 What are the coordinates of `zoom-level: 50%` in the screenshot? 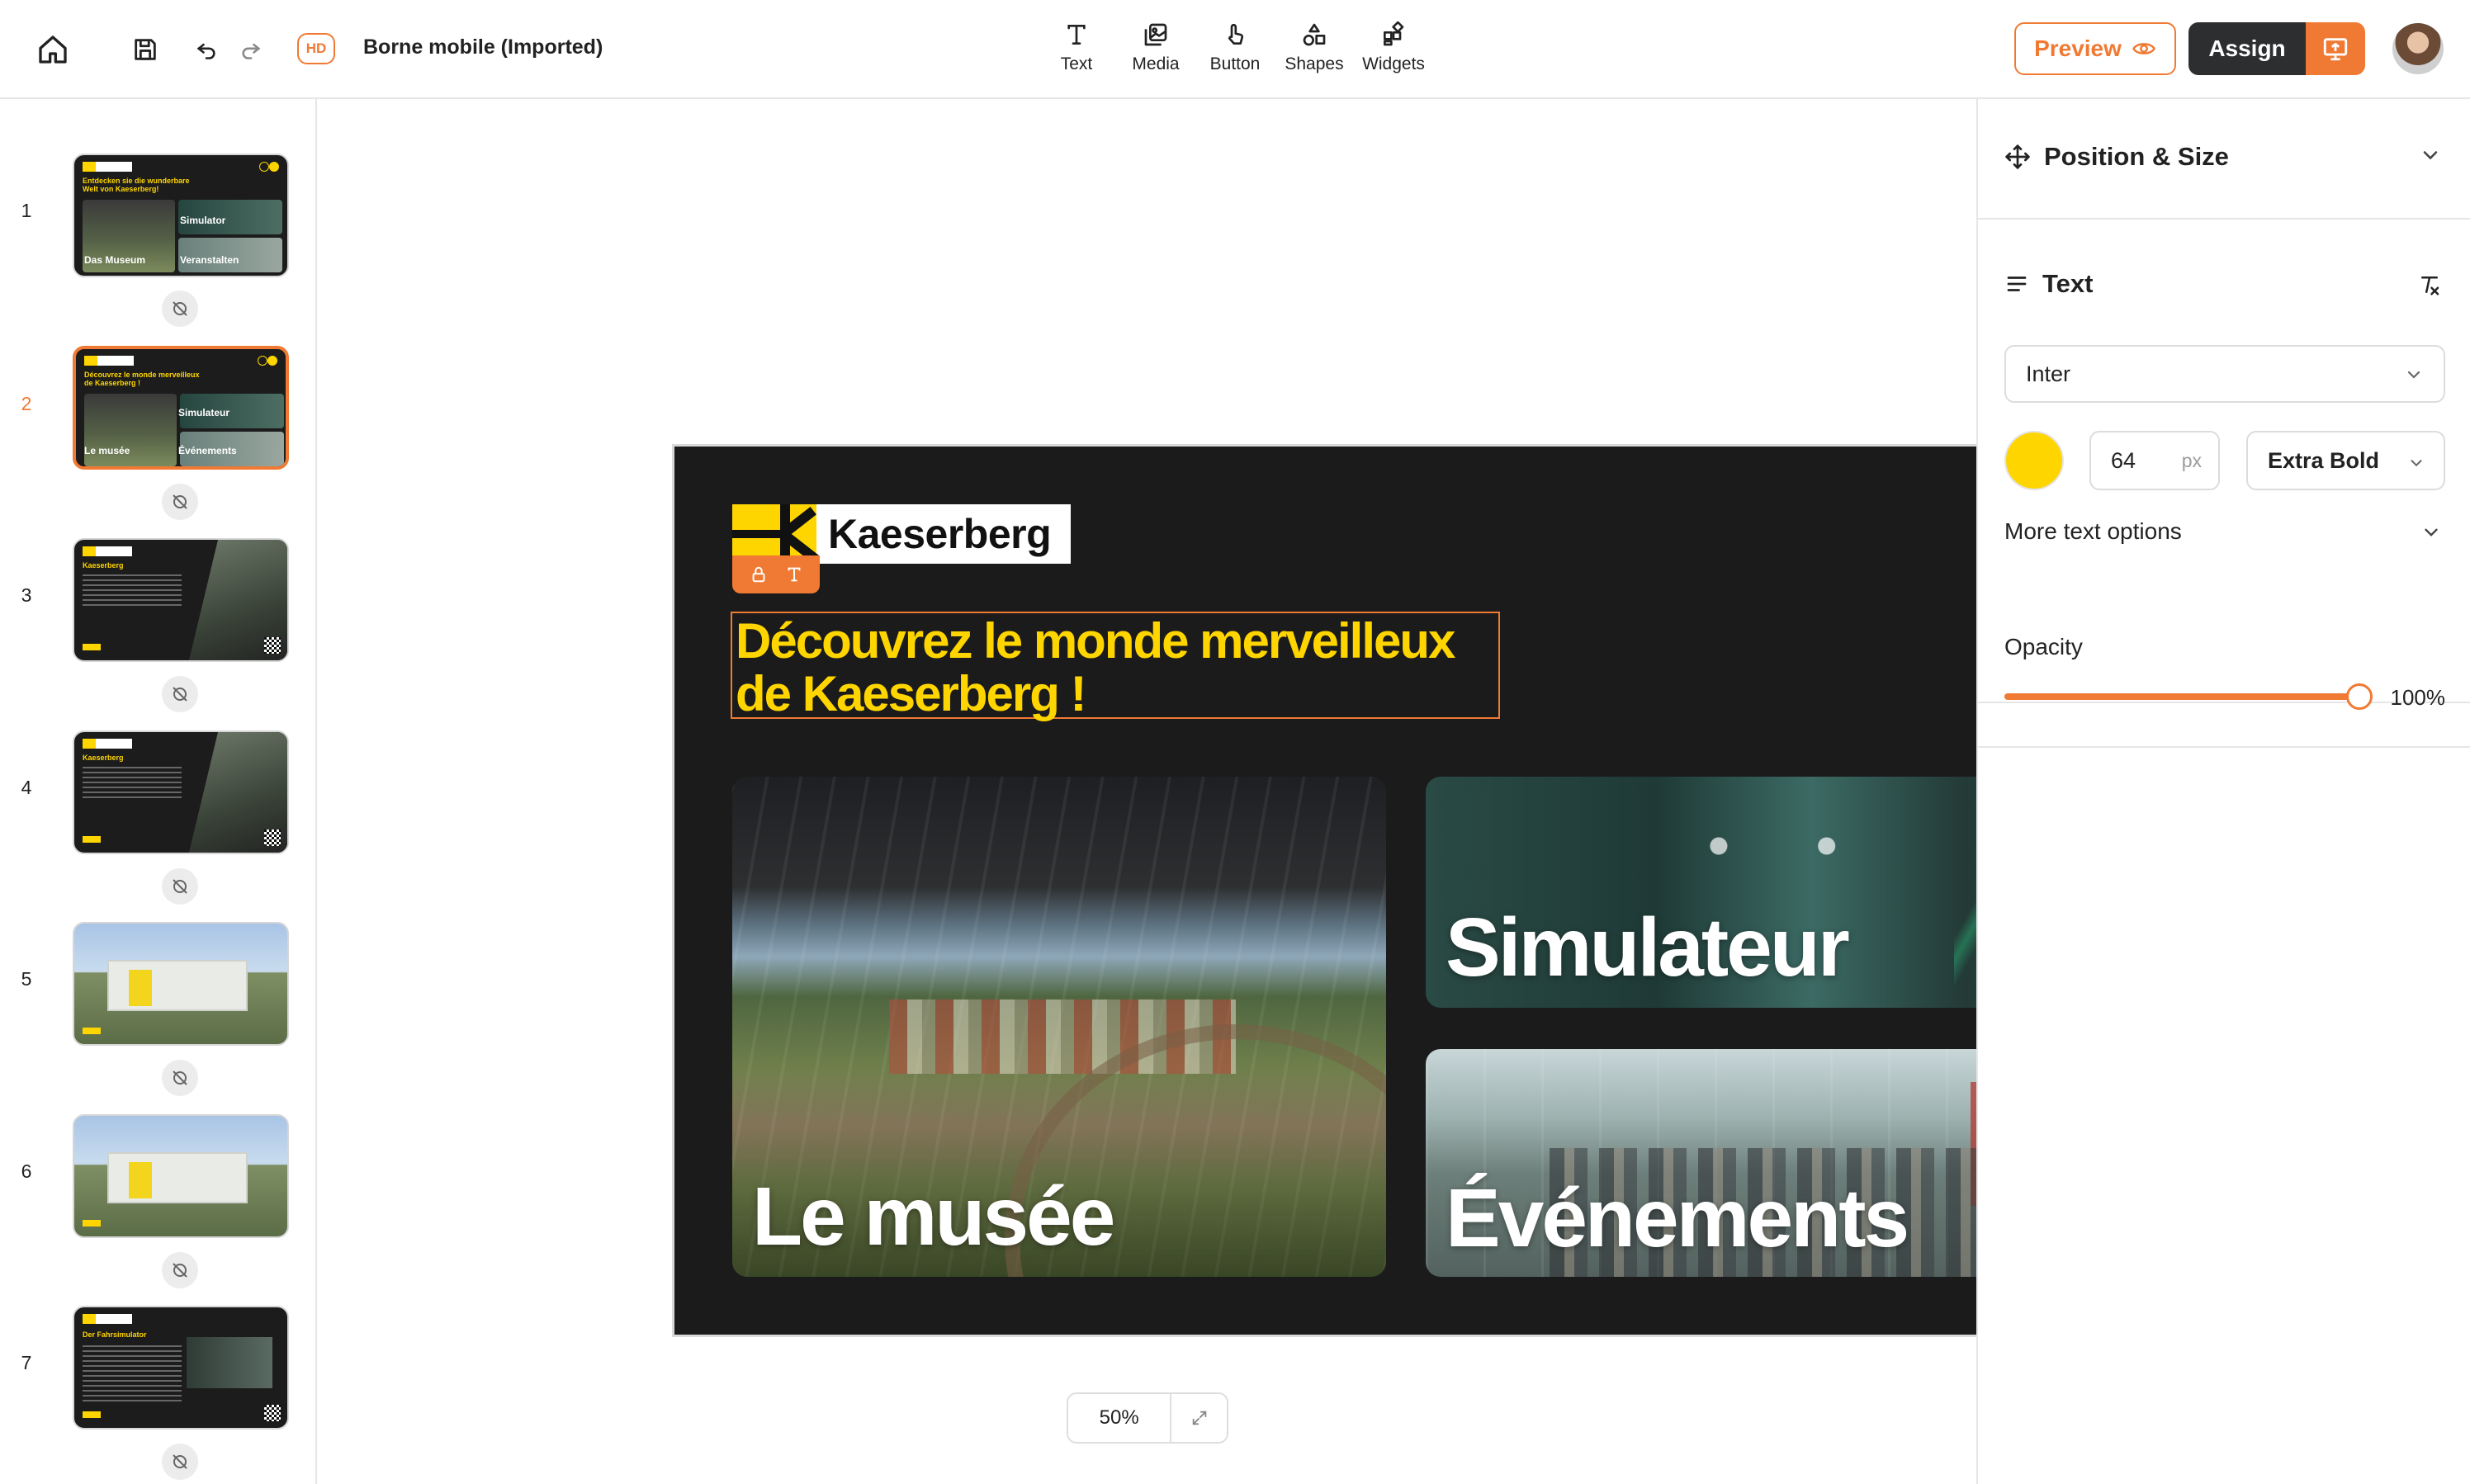 It's located at (1119, 1418).